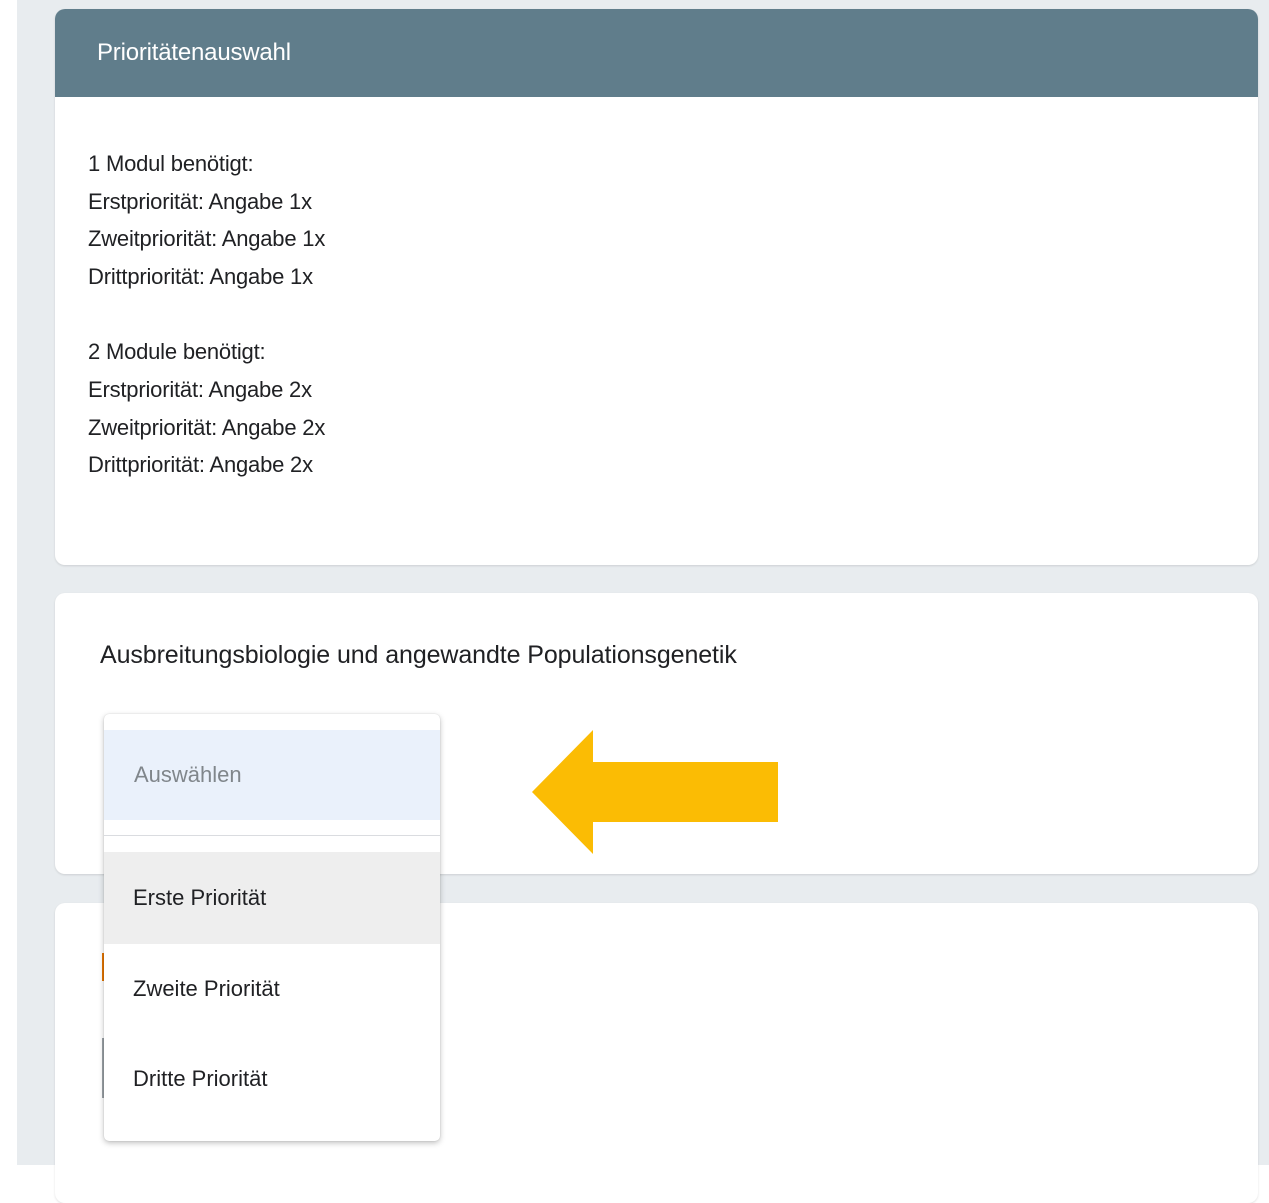 This screenshot has height=1203, width=1269. Describe the element at coordinates (272, 989) in the screenshot. I see `dropdown-option-second-priority: Zweite Priorität` at that location.